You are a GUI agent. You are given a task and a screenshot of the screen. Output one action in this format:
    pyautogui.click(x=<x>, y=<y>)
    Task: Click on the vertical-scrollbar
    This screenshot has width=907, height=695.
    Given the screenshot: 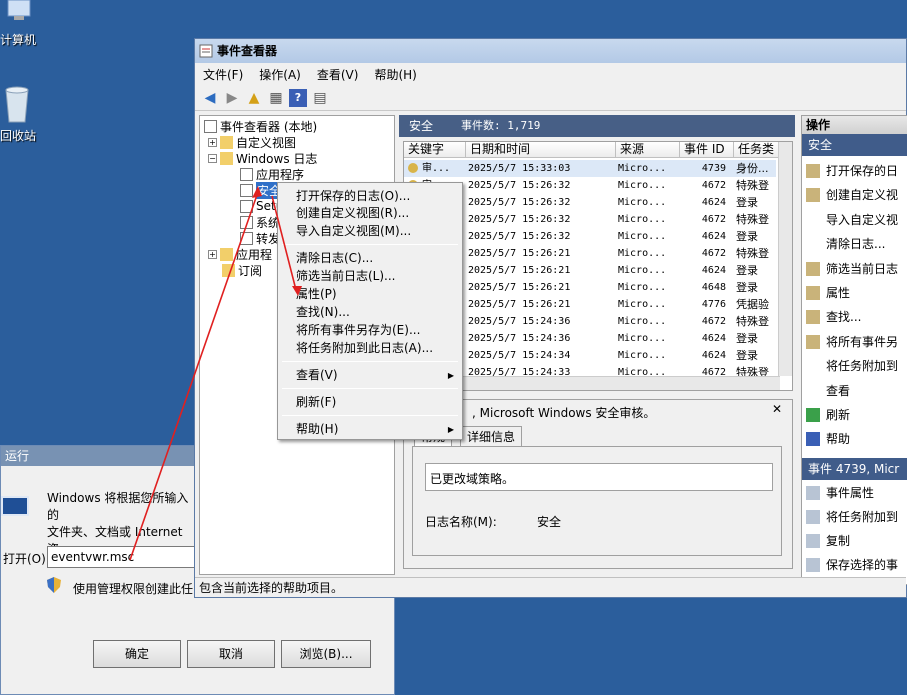 What is the action you would take?
    pyautogui.click(x=785, y=259)
    